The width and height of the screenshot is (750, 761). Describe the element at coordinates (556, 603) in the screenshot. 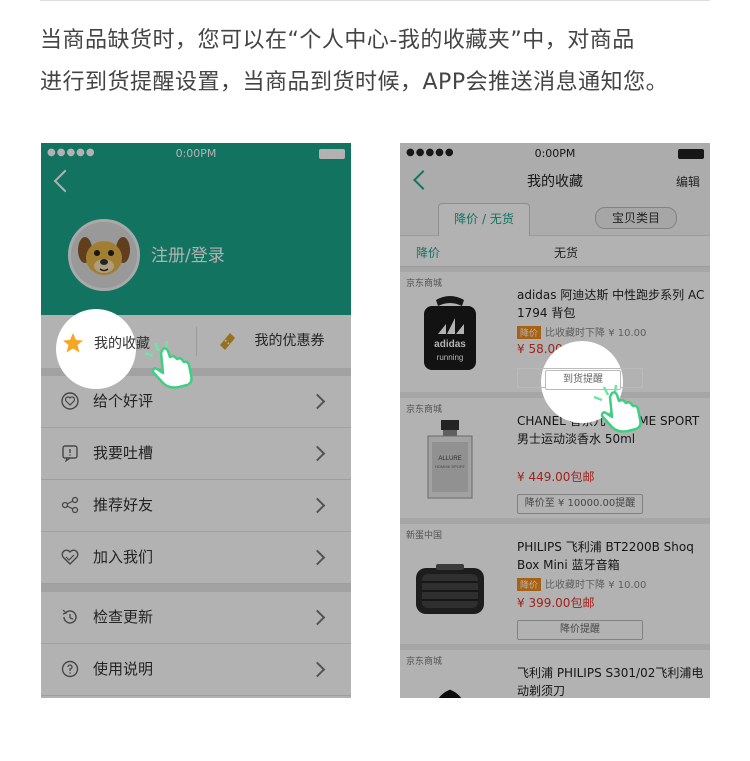

I see `product-price: ¥ 399.00包邮` at that location.